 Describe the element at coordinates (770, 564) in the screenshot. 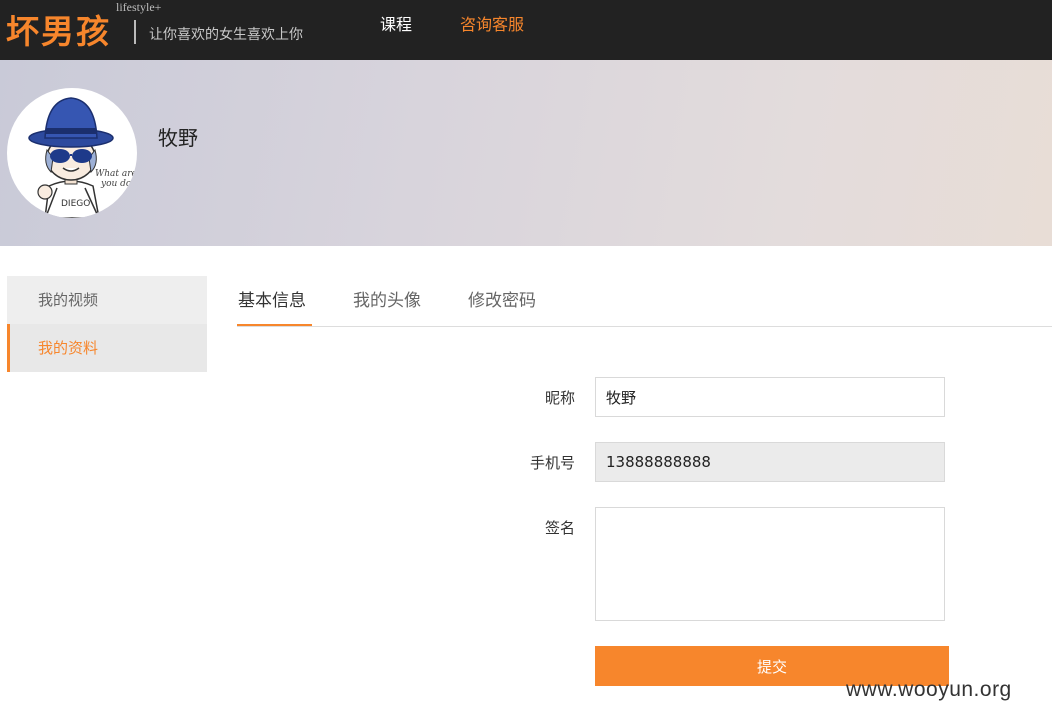

I see `signature-textarea` at that location.